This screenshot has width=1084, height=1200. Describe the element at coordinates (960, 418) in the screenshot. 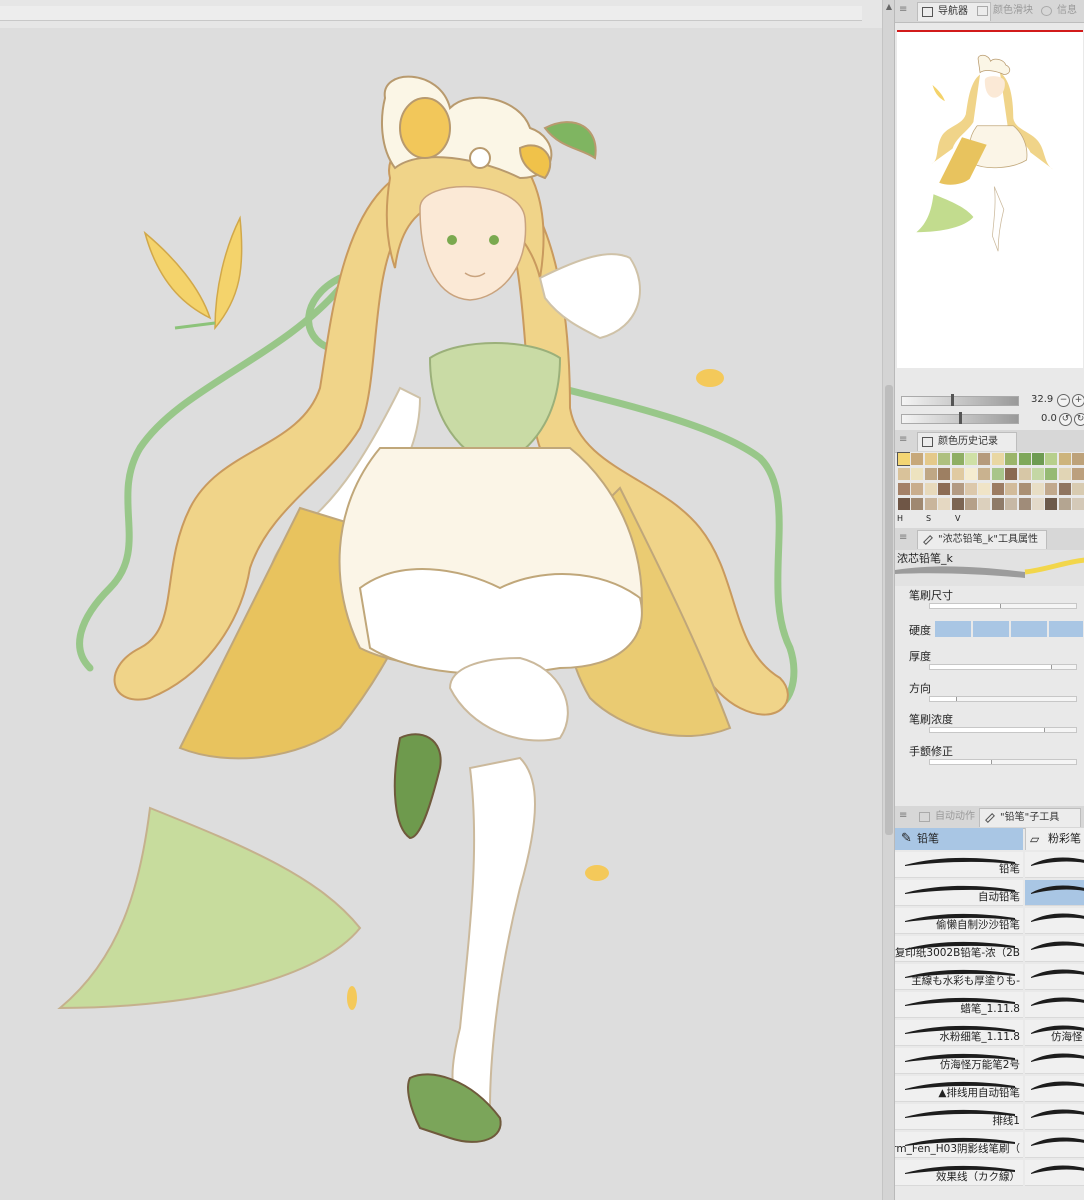

I see `rotation-slider-knob` at that location.